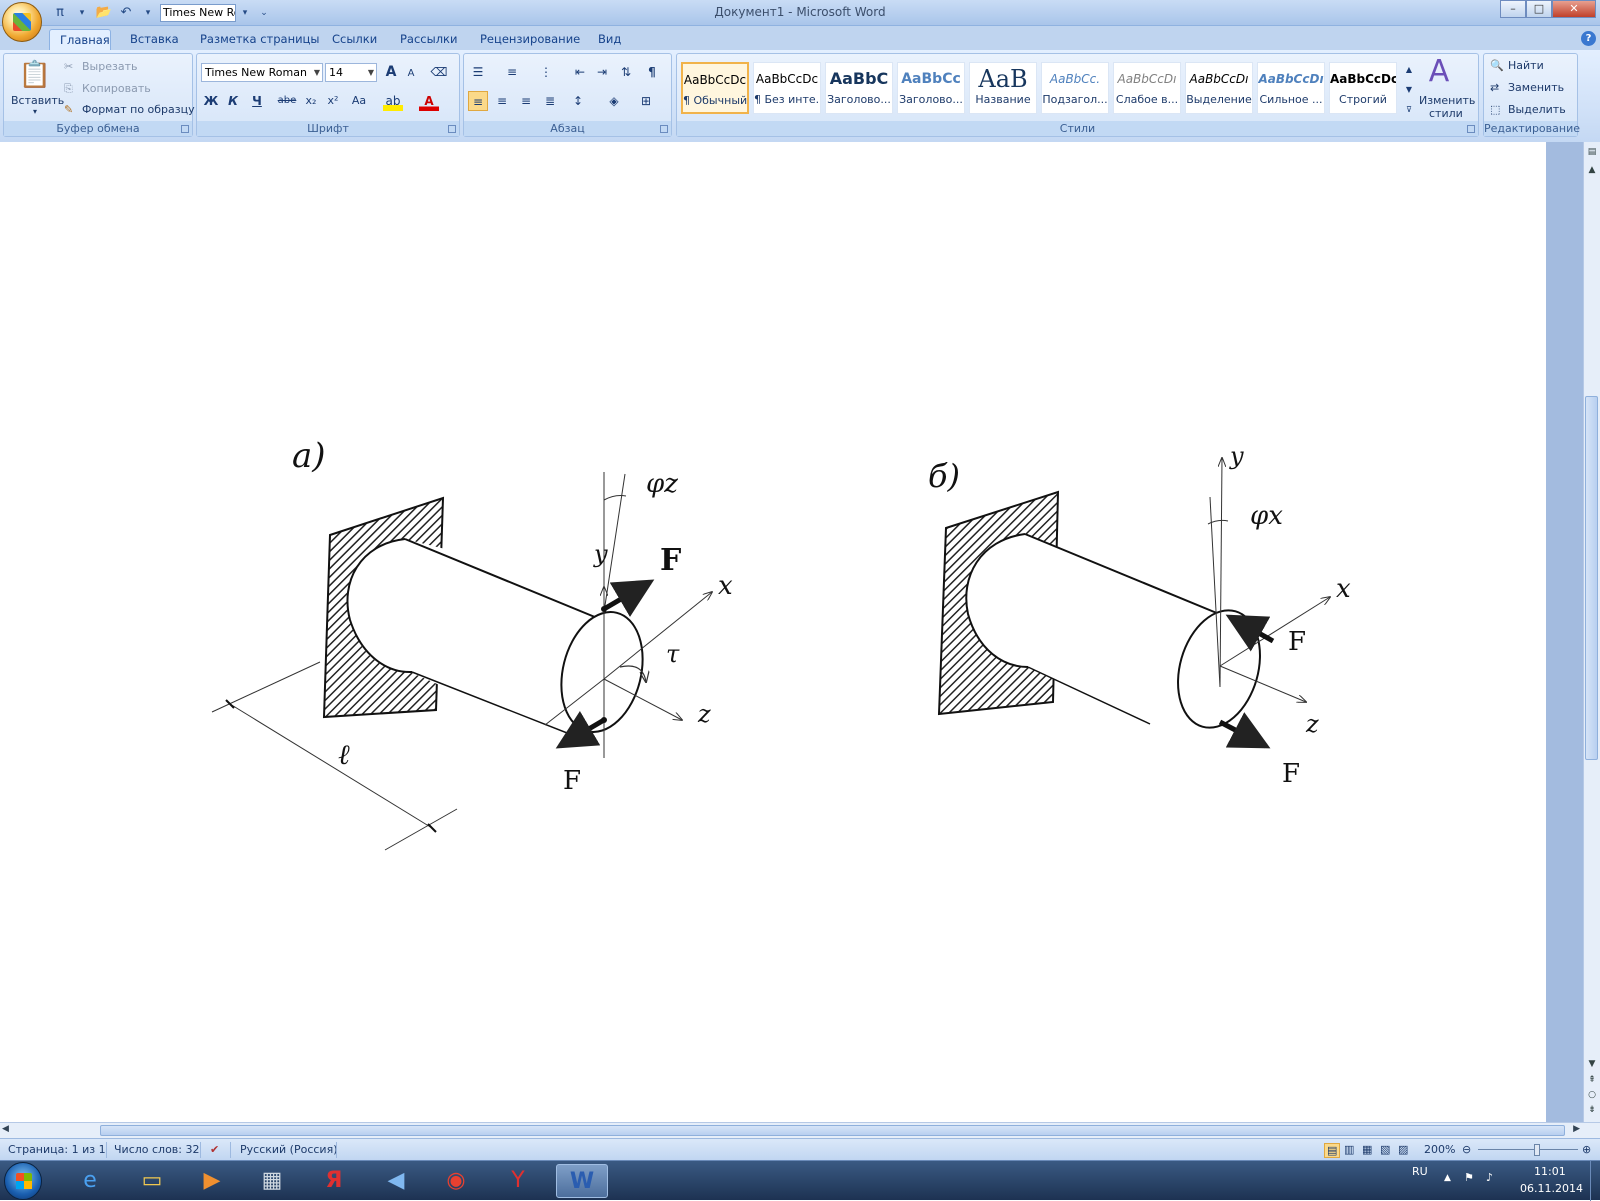 The image size is (1600, 1201). I want to click on print-layout-view-icon: ▤, so click(1332, 1150).